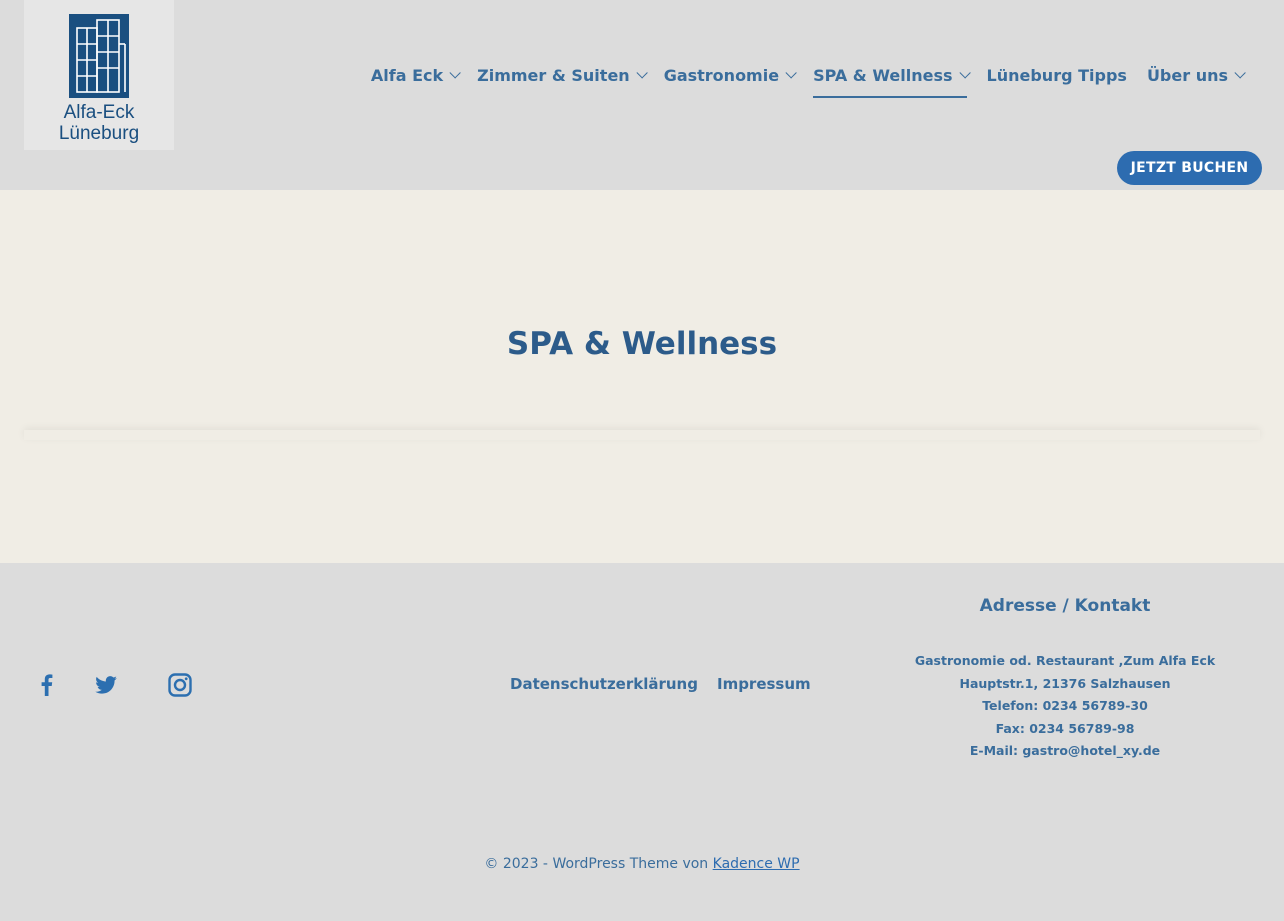  What do you see at coordinates (642, 344) in the screenshot?
I see `page-title: SPA & Wellness` at bounding box center [642, 344].